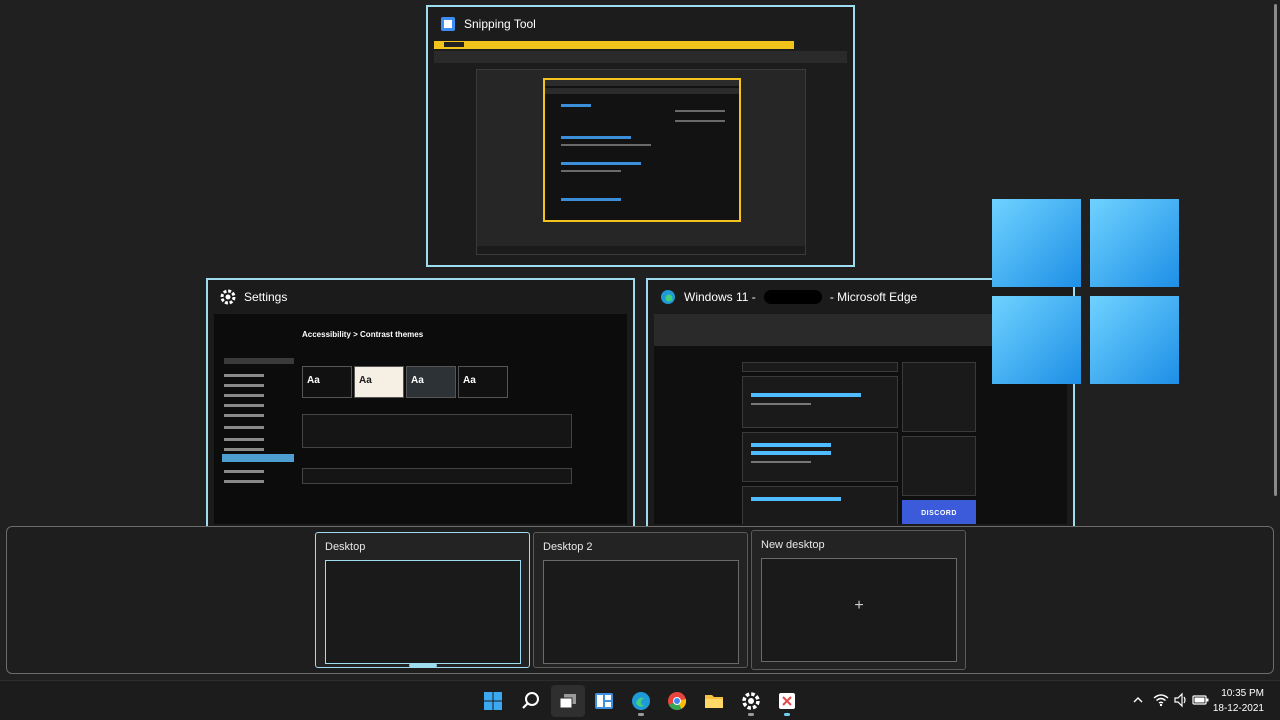 The height and width of the screenshot is (720, 1280). I want to click on chrome-icon, so click(677, 701).